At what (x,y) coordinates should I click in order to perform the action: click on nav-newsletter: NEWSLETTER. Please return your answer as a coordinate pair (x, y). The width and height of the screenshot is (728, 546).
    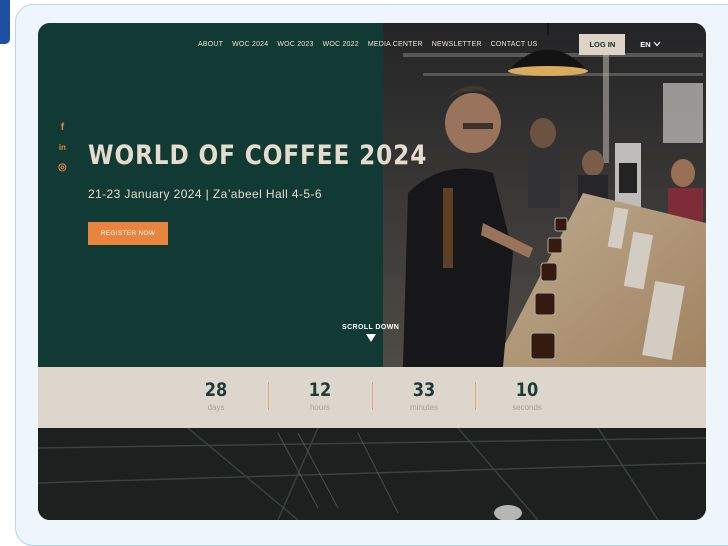
    Looking at the image, I should click on (457, 44).